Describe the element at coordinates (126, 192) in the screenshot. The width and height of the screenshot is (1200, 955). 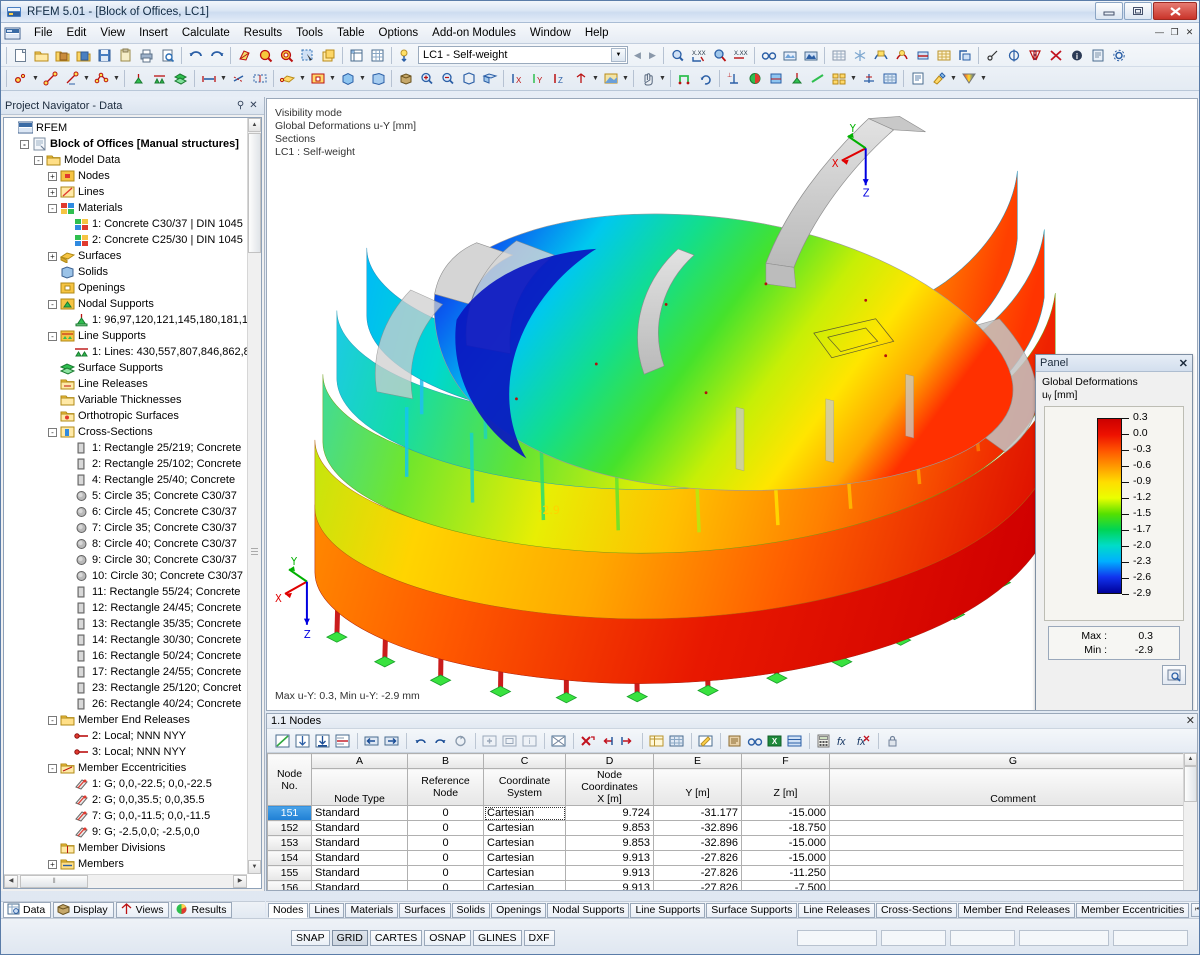
I see `tree-node: + Lines` at that location.